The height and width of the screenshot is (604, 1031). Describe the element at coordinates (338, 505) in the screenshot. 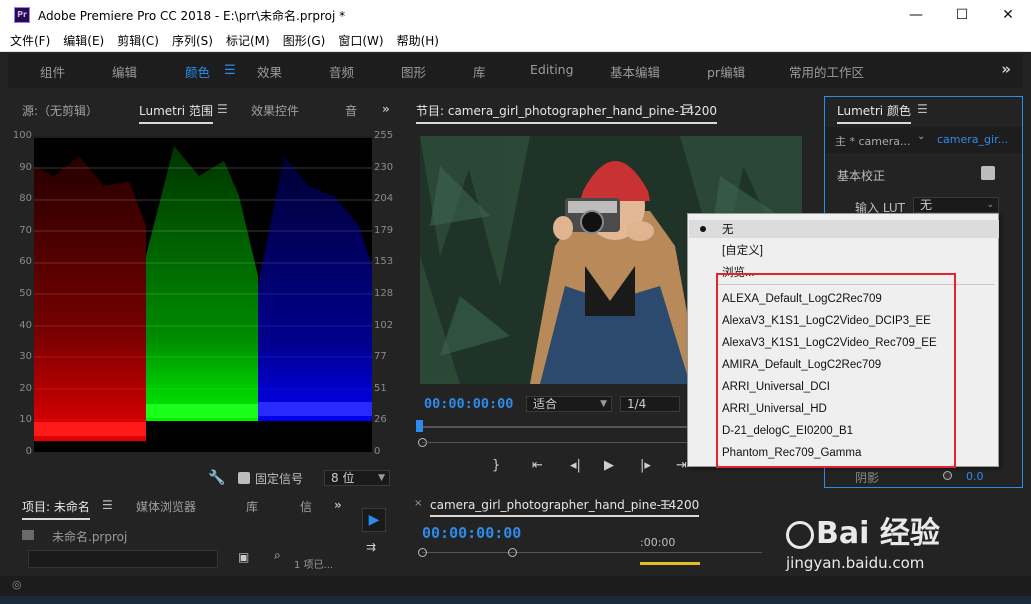

I see `project-overflow-icon: »` at that location.